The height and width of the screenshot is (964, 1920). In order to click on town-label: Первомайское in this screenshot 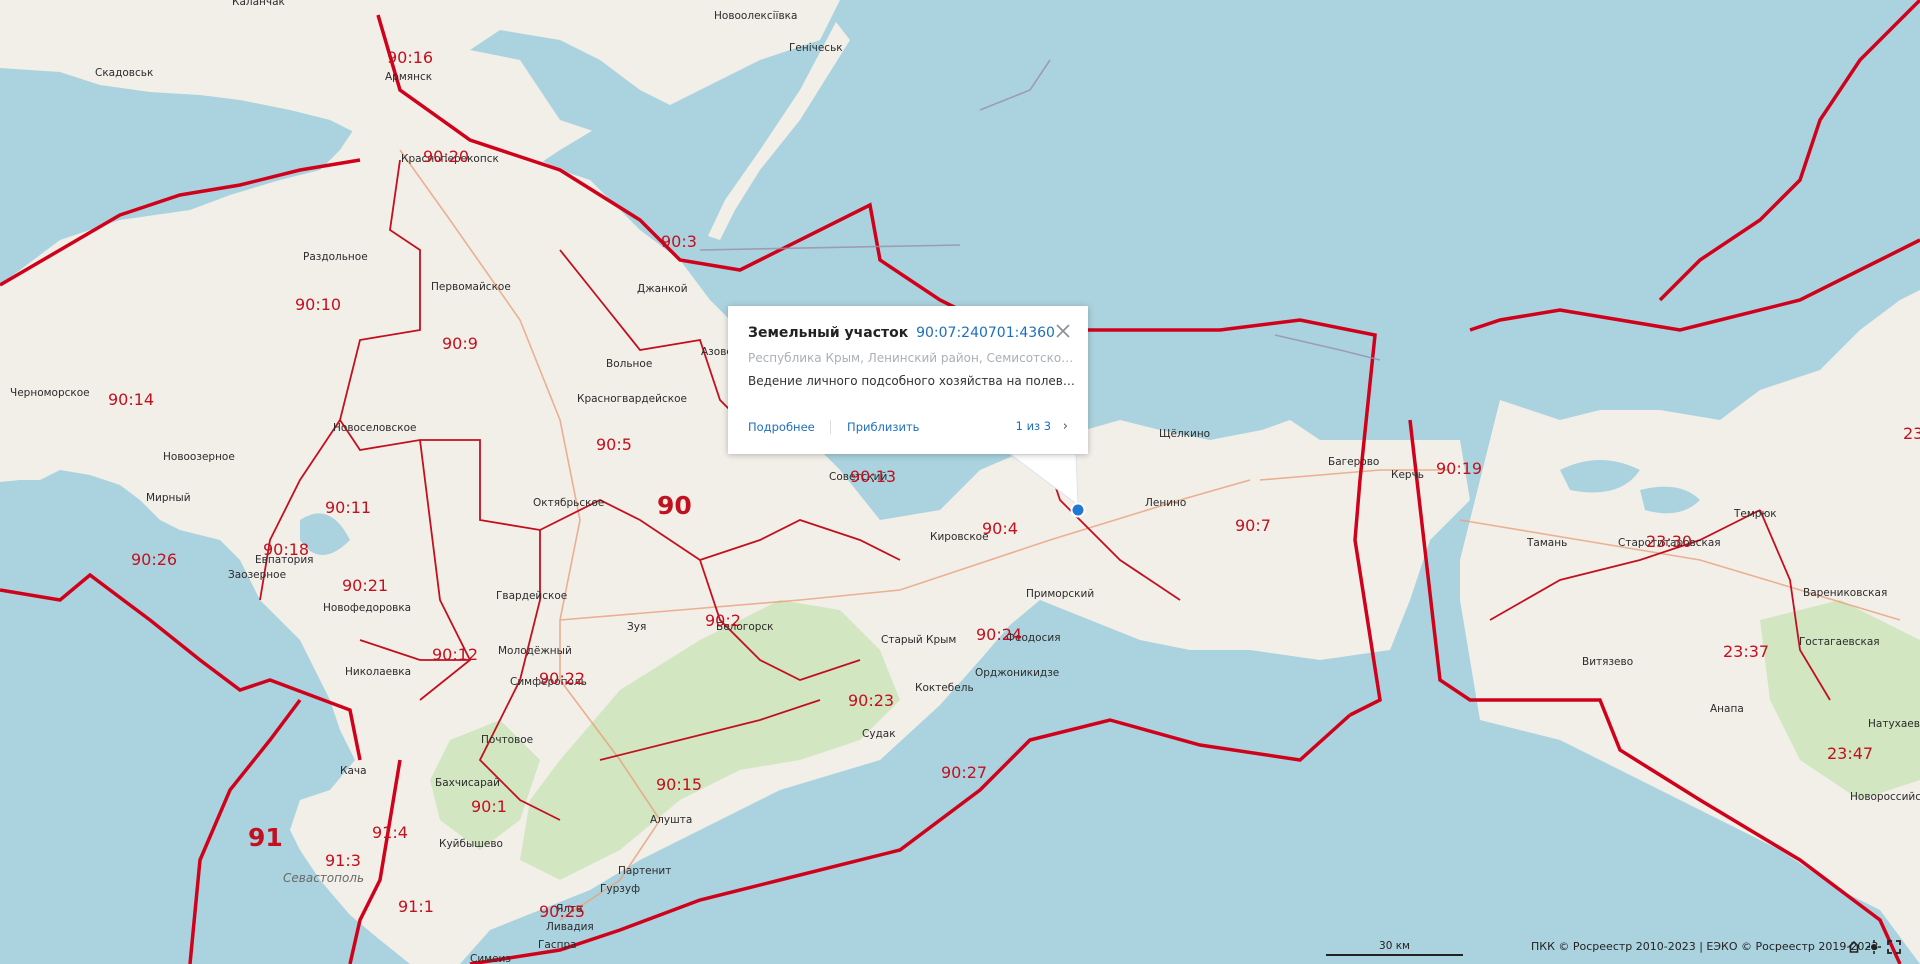, I will do `click(471, 287)`.